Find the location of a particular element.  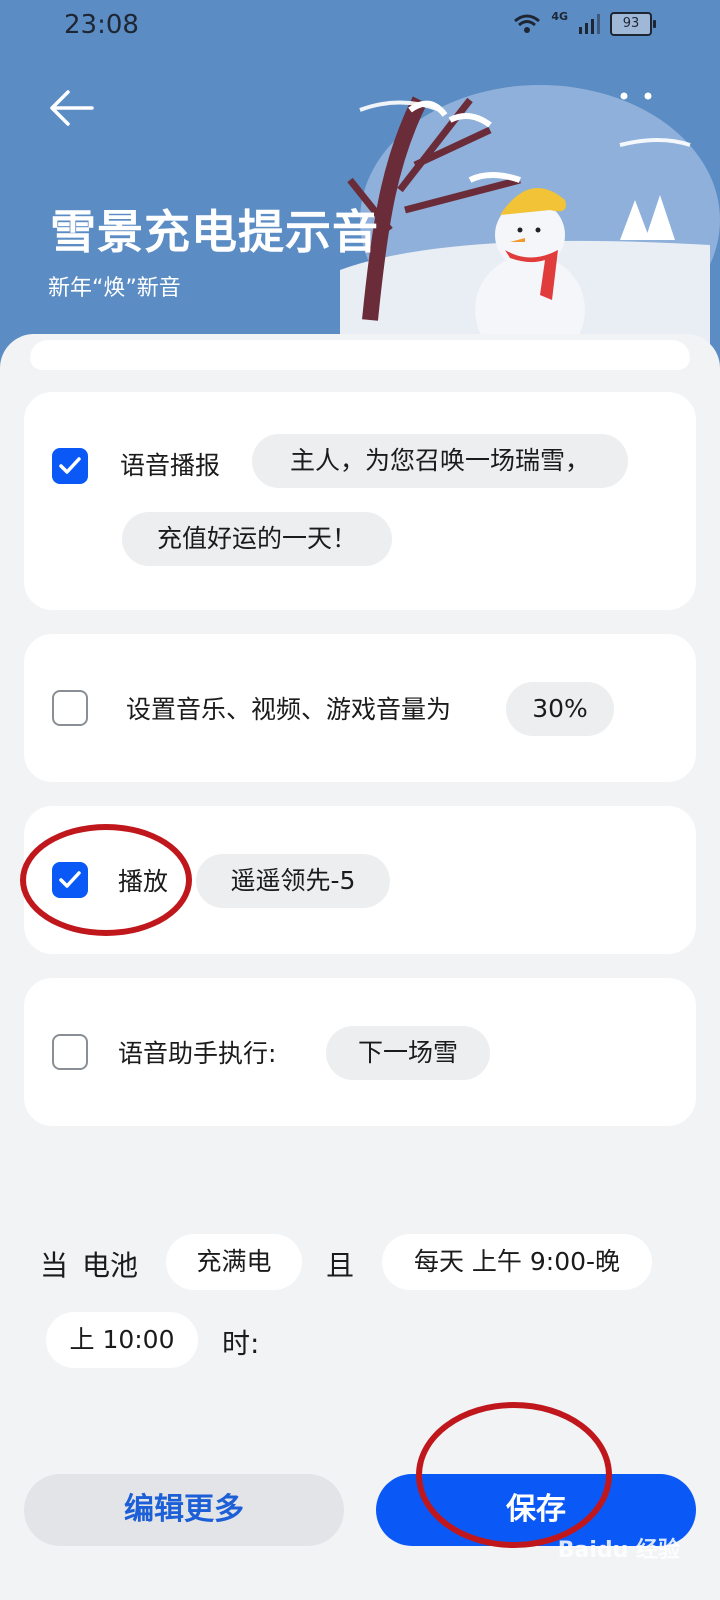

back-arrow-icon is located at coordinates (72, 108).